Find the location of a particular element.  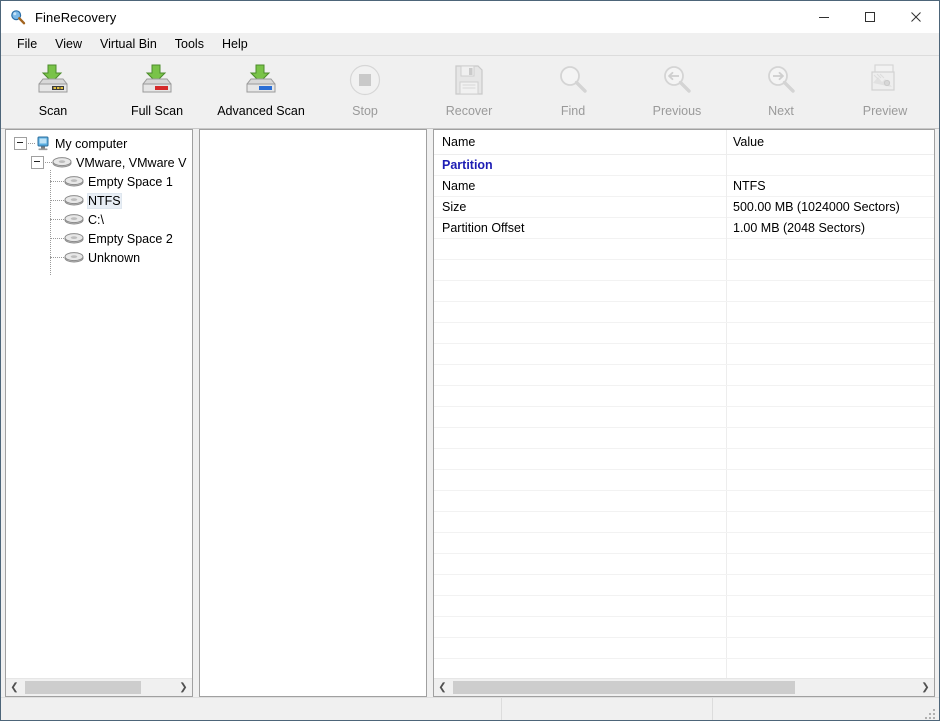

tree-node-vmware-disk: VMware, VMware V is located at coordinates (99, 162).